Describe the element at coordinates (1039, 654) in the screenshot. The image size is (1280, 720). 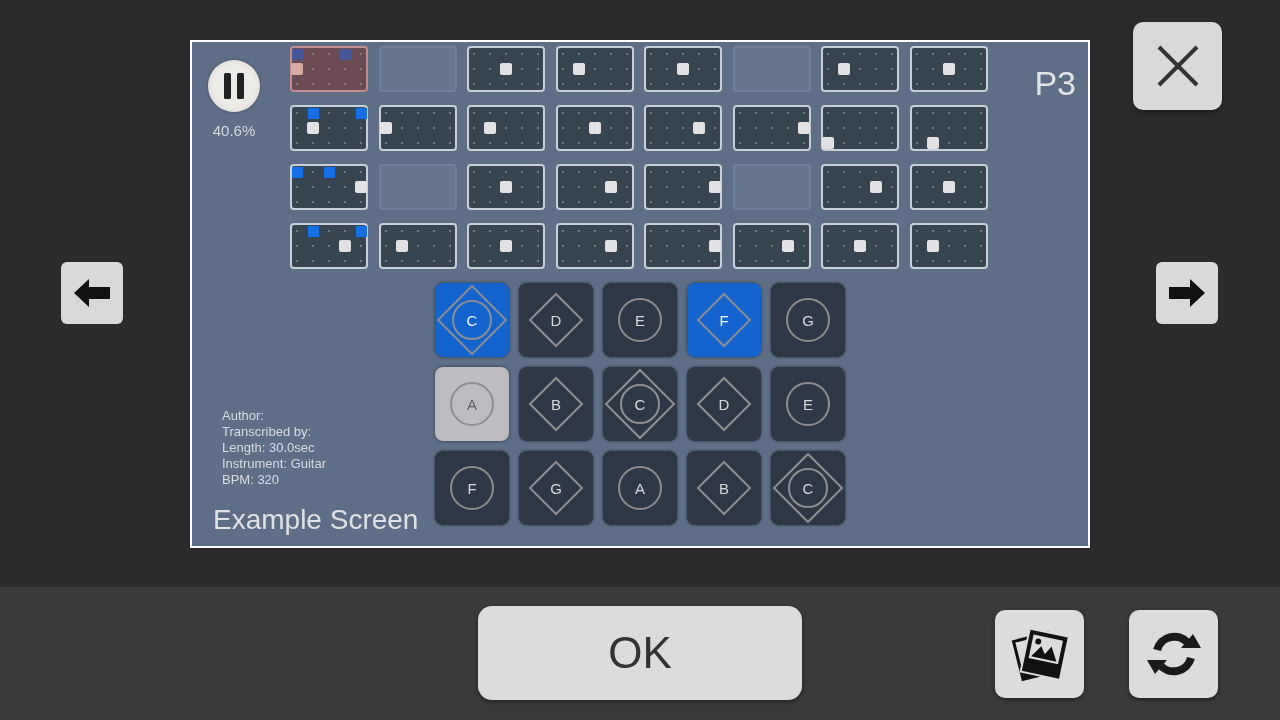
I see `gallery-button` at that location.